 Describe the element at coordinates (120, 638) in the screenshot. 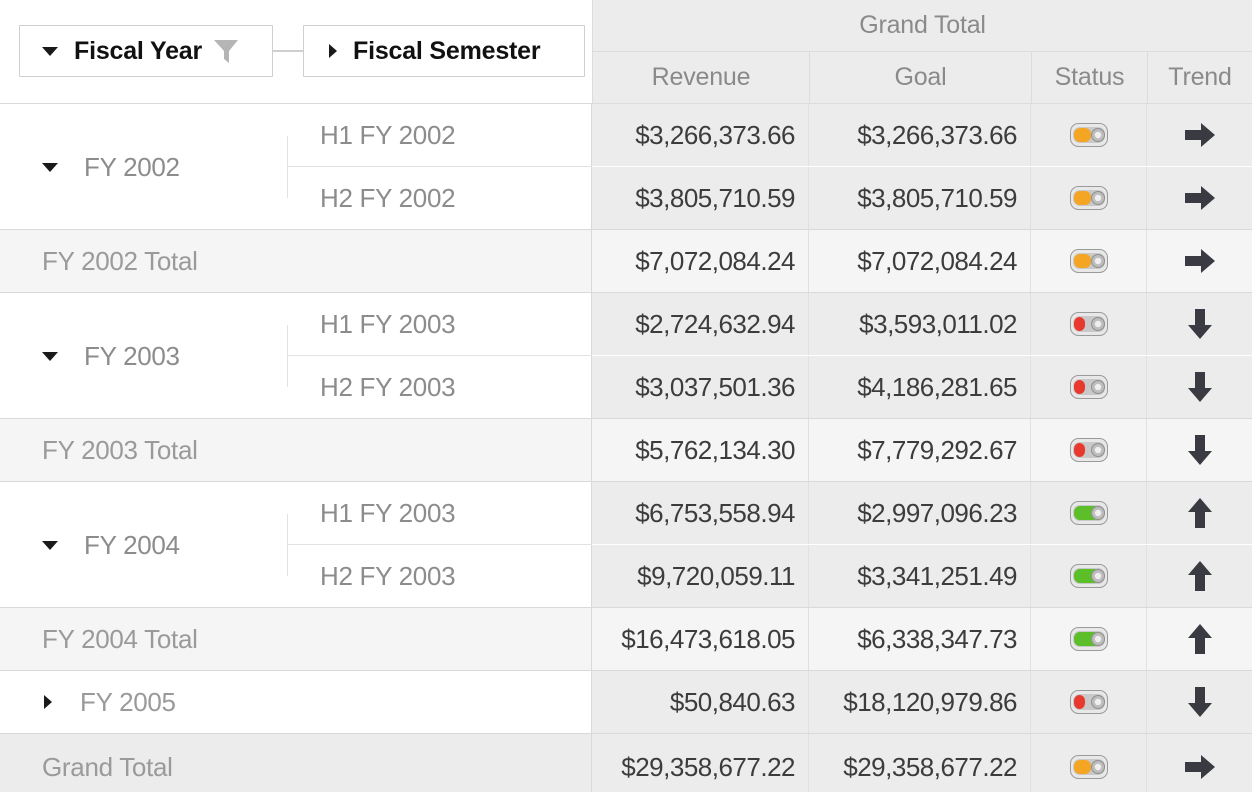

I see `row-label: FY 2004 Total` at that location.